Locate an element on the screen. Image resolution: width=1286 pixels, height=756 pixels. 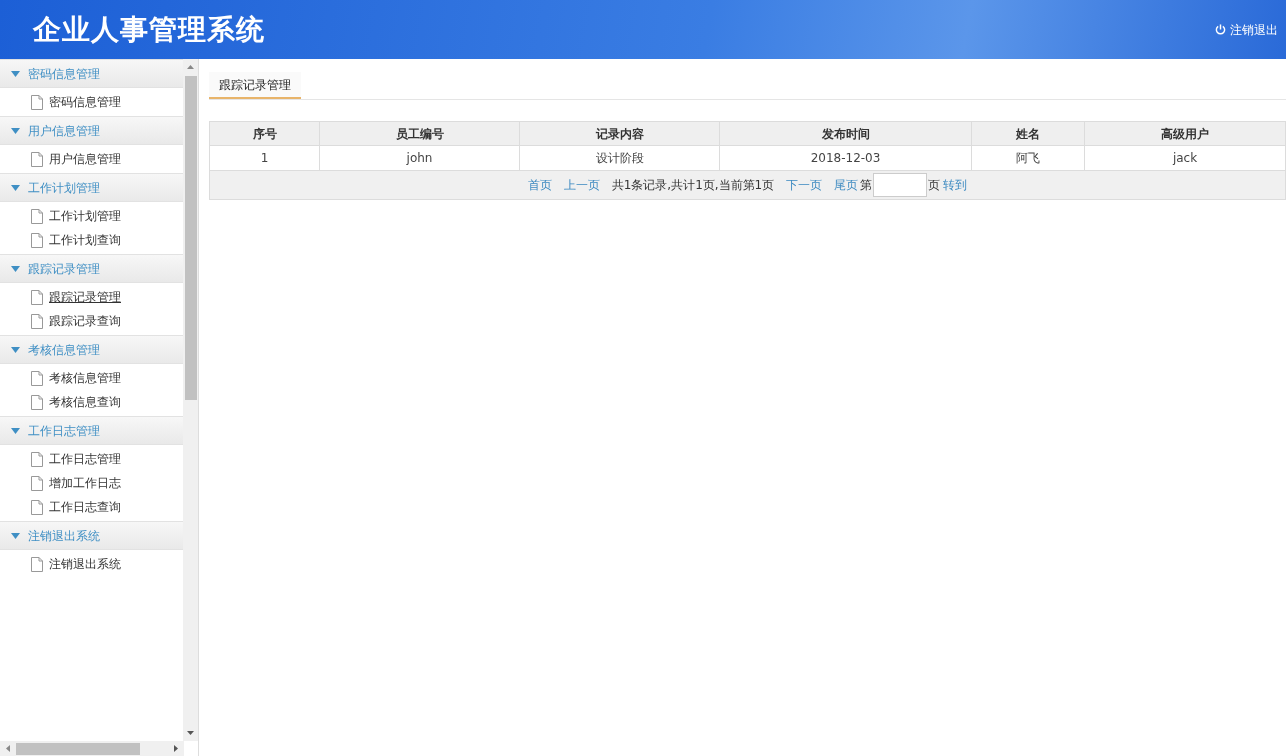
page-number-field is located at coordinates (900, 185).